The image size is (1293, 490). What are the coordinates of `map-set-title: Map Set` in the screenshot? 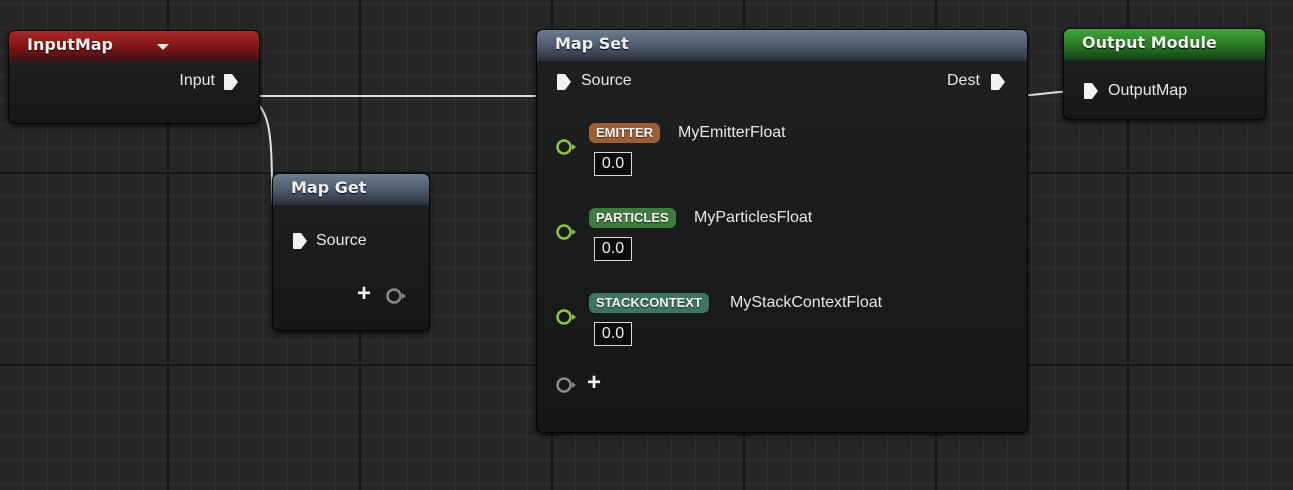 It's located at (592, 43).